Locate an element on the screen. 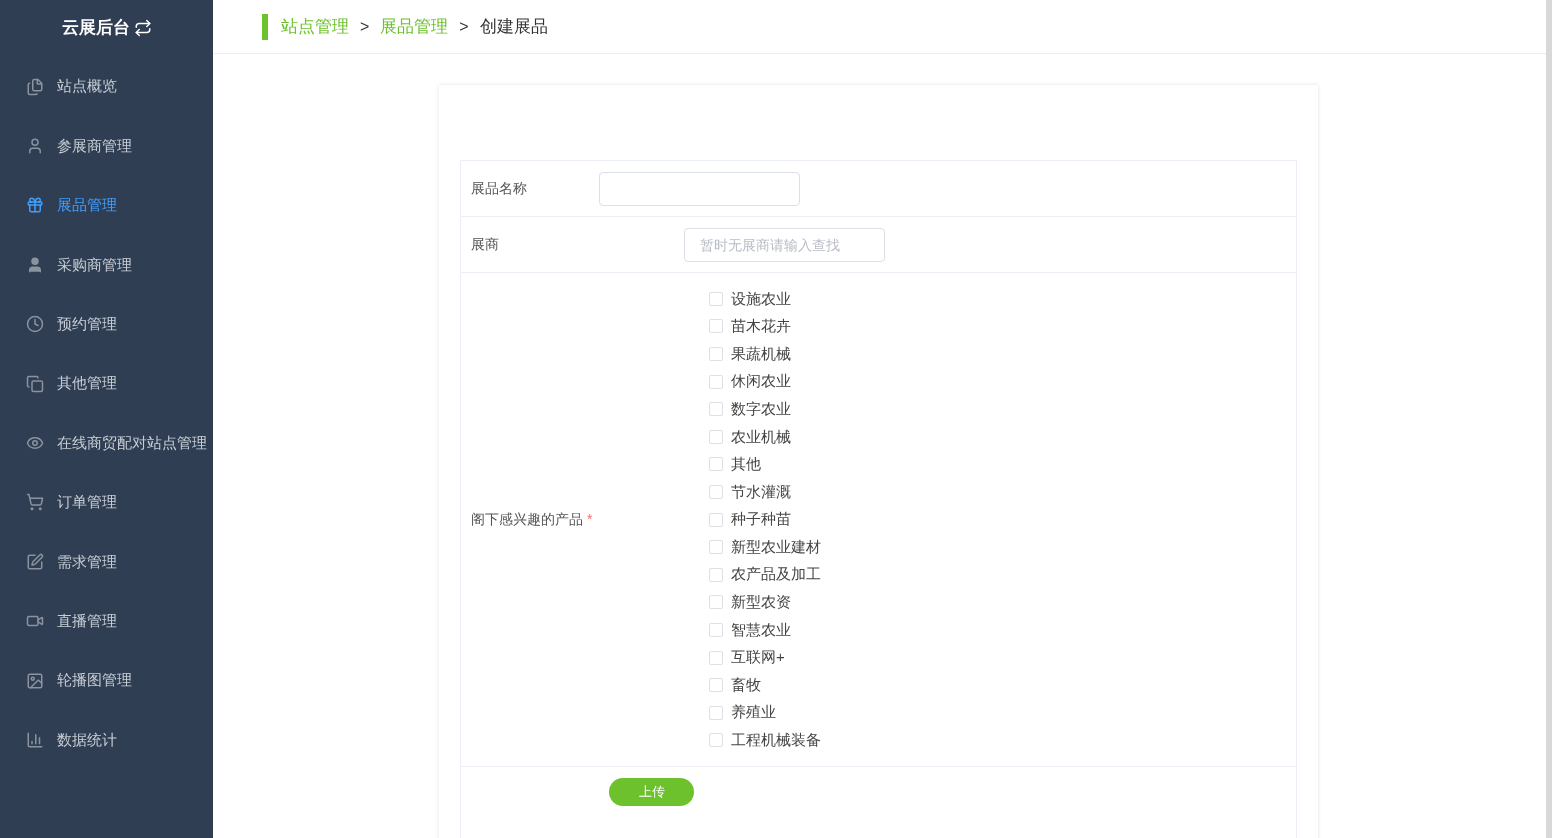 This screenshot has width=1552, height=838. sidebar-item: 其他管理 is located at coordinates (106, 383).